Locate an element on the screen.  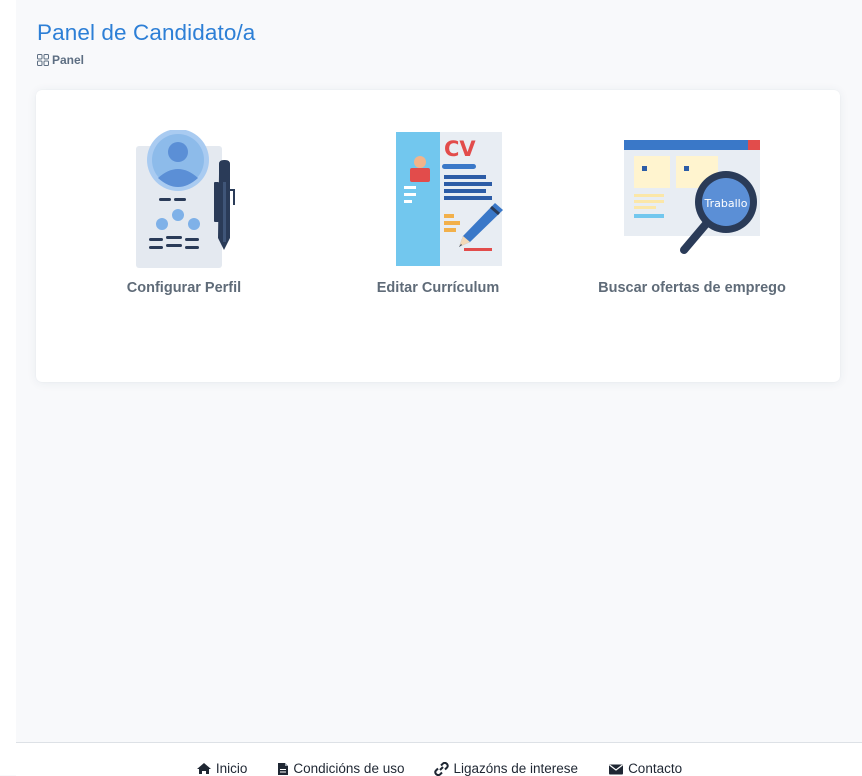
footer-link-label: Ligazóns de interese is located at coordinates (516, 768).